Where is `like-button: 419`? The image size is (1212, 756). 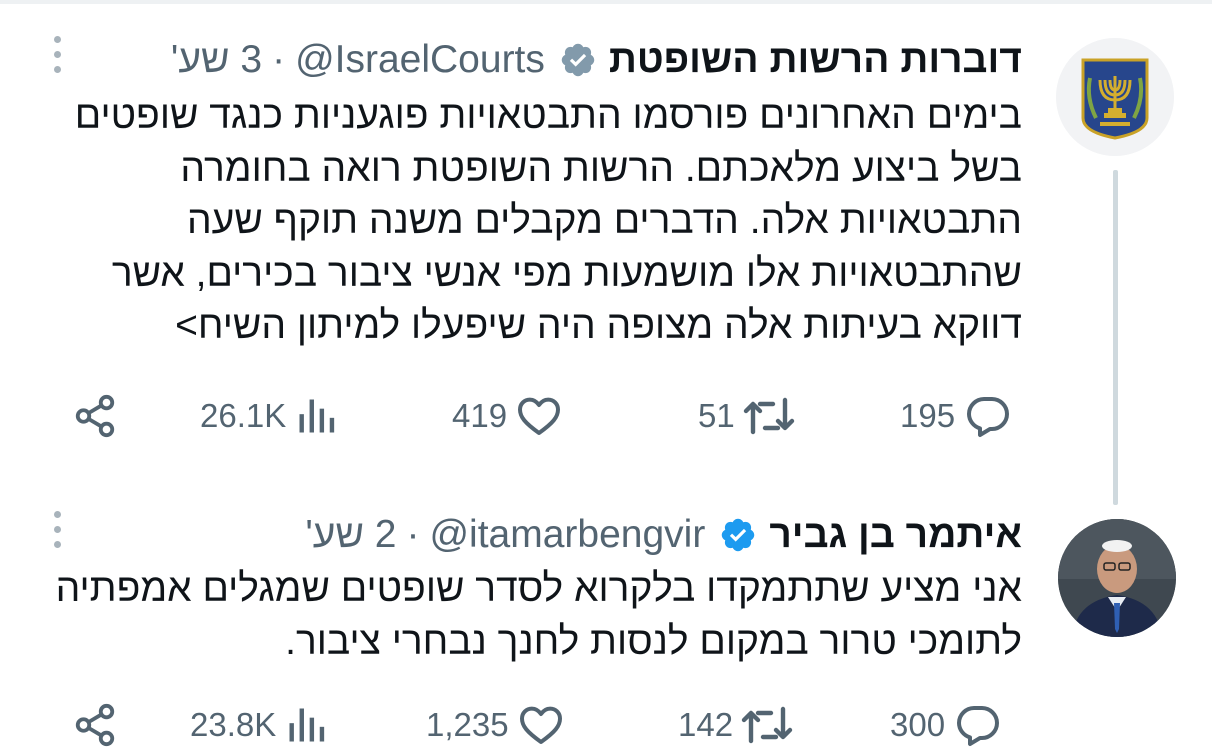 like-button: 419 is located at coordinates (507, 416).